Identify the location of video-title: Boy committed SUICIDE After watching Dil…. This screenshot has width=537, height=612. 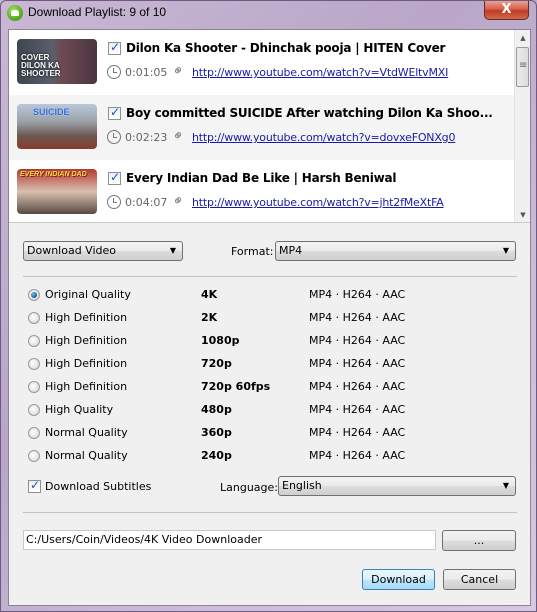
(309, 113).